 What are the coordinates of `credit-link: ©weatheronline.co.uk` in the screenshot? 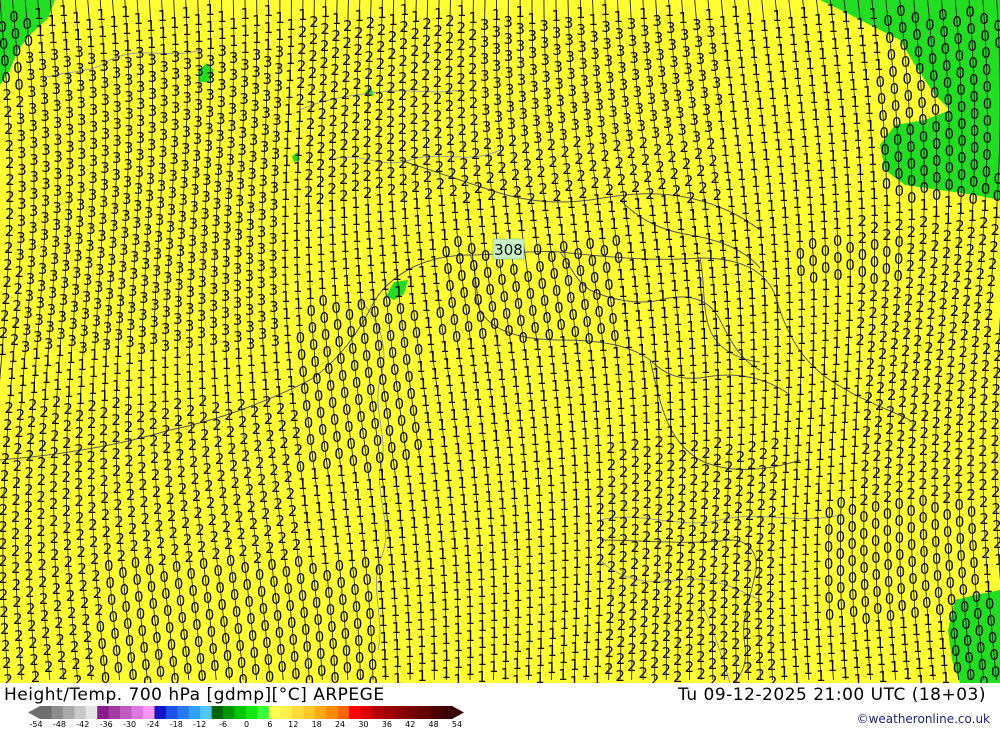 It's located at (923, 719).